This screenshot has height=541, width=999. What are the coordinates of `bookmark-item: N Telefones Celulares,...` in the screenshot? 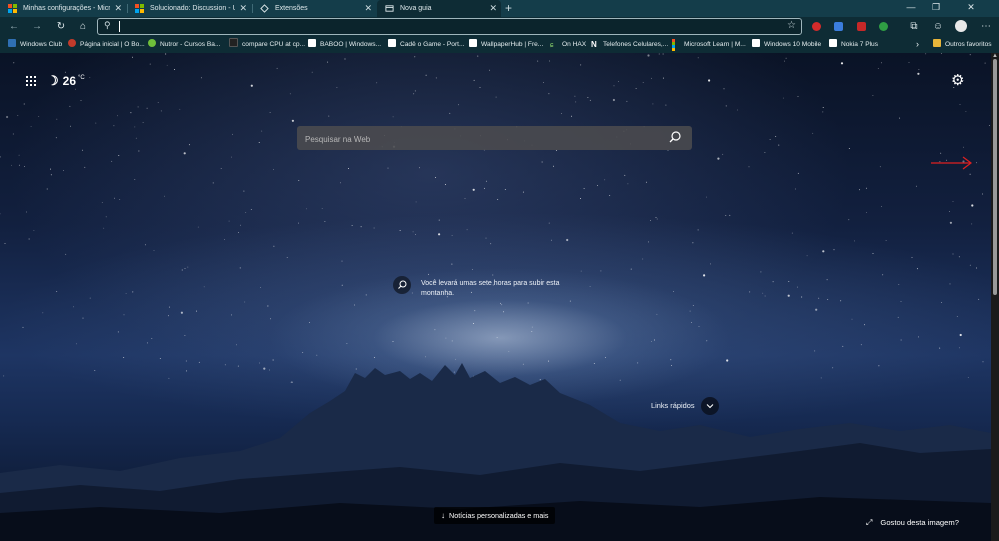 It's located at (629, 44).